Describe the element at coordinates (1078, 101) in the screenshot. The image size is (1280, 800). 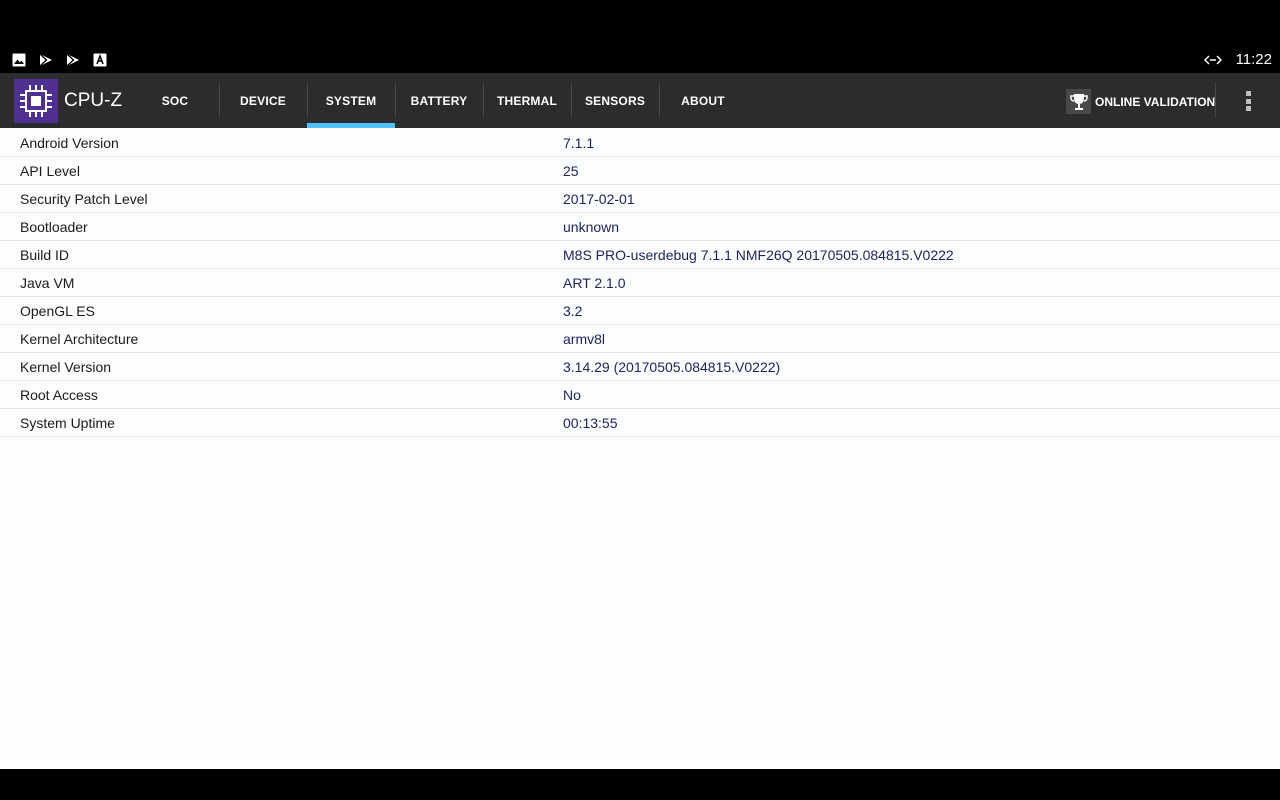
I see `trophy-icon` at that location.